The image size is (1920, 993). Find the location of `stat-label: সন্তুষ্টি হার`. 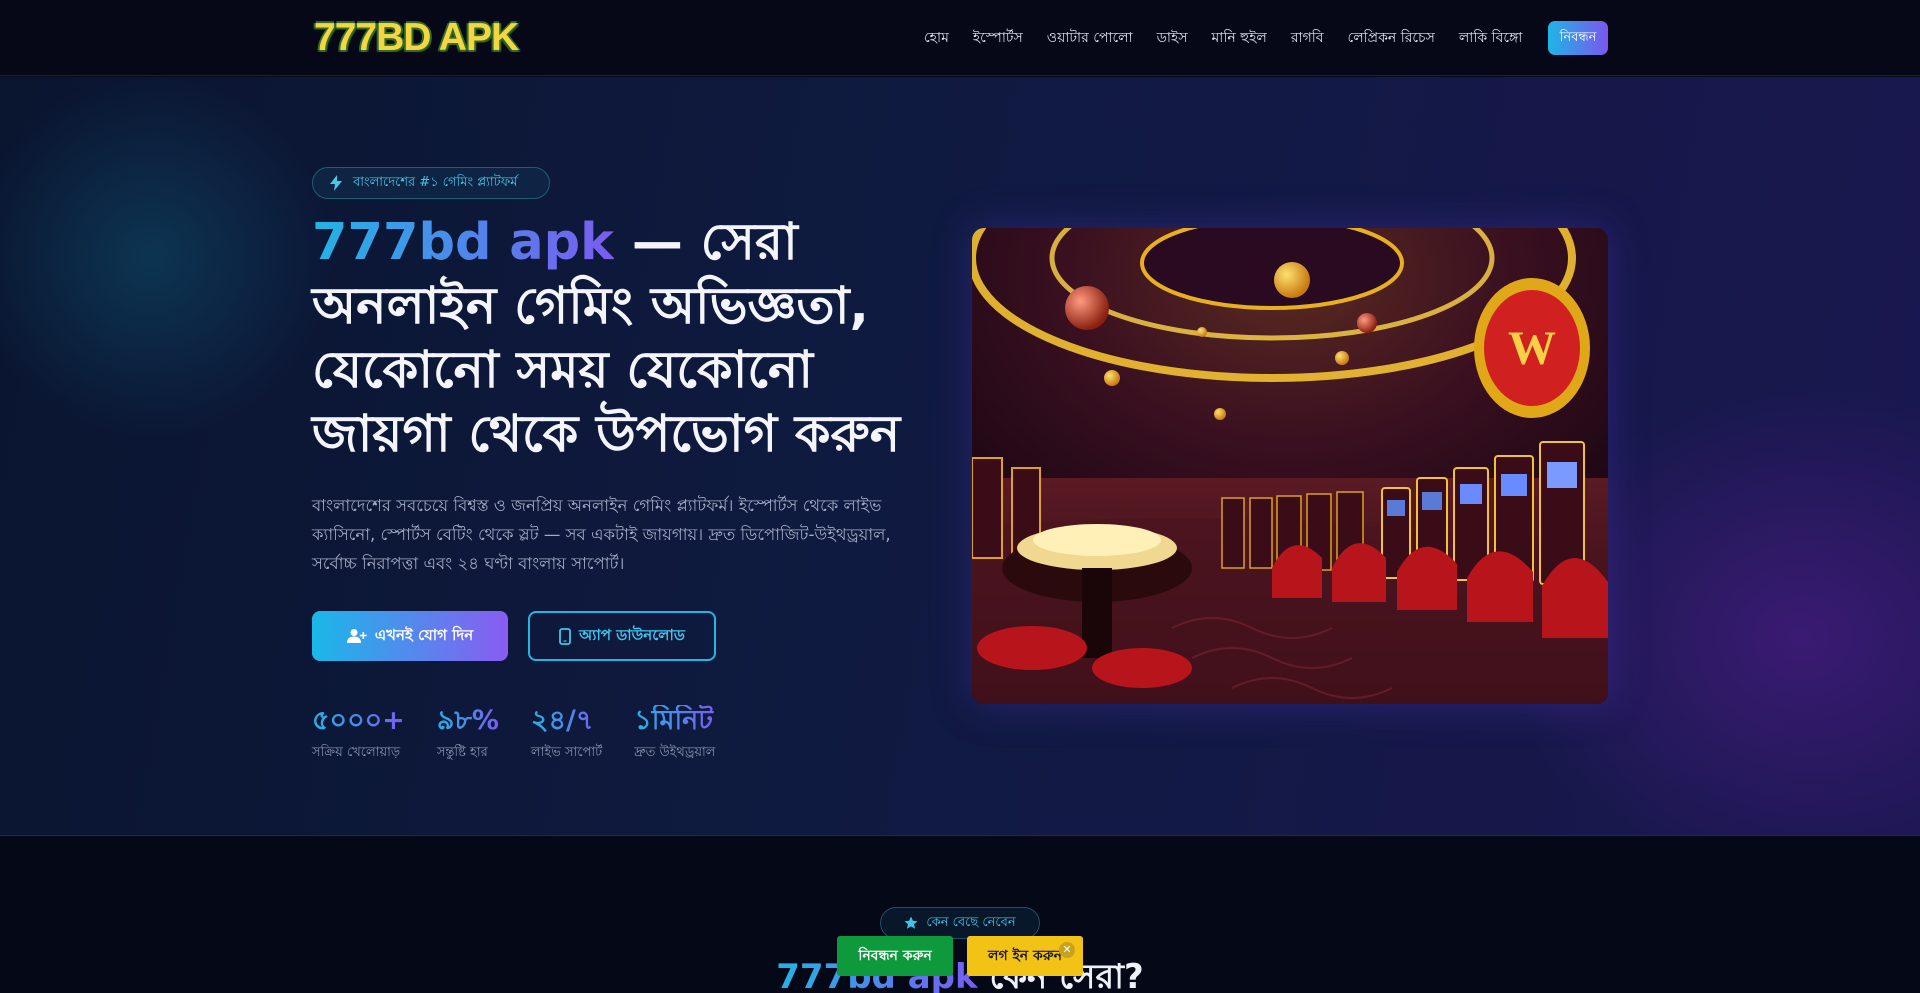

stat-label: সন্তুষ্টি হার is located at coordinates (462, 752).